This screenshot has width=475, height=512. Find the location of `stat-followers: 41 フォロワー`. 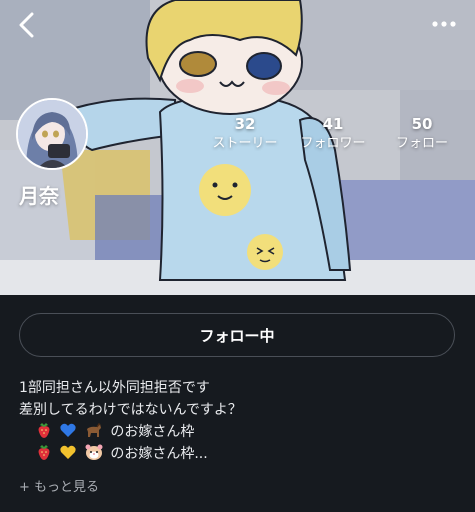

stat-followers: 41 フォロワー is located at coordinates (333, 134).